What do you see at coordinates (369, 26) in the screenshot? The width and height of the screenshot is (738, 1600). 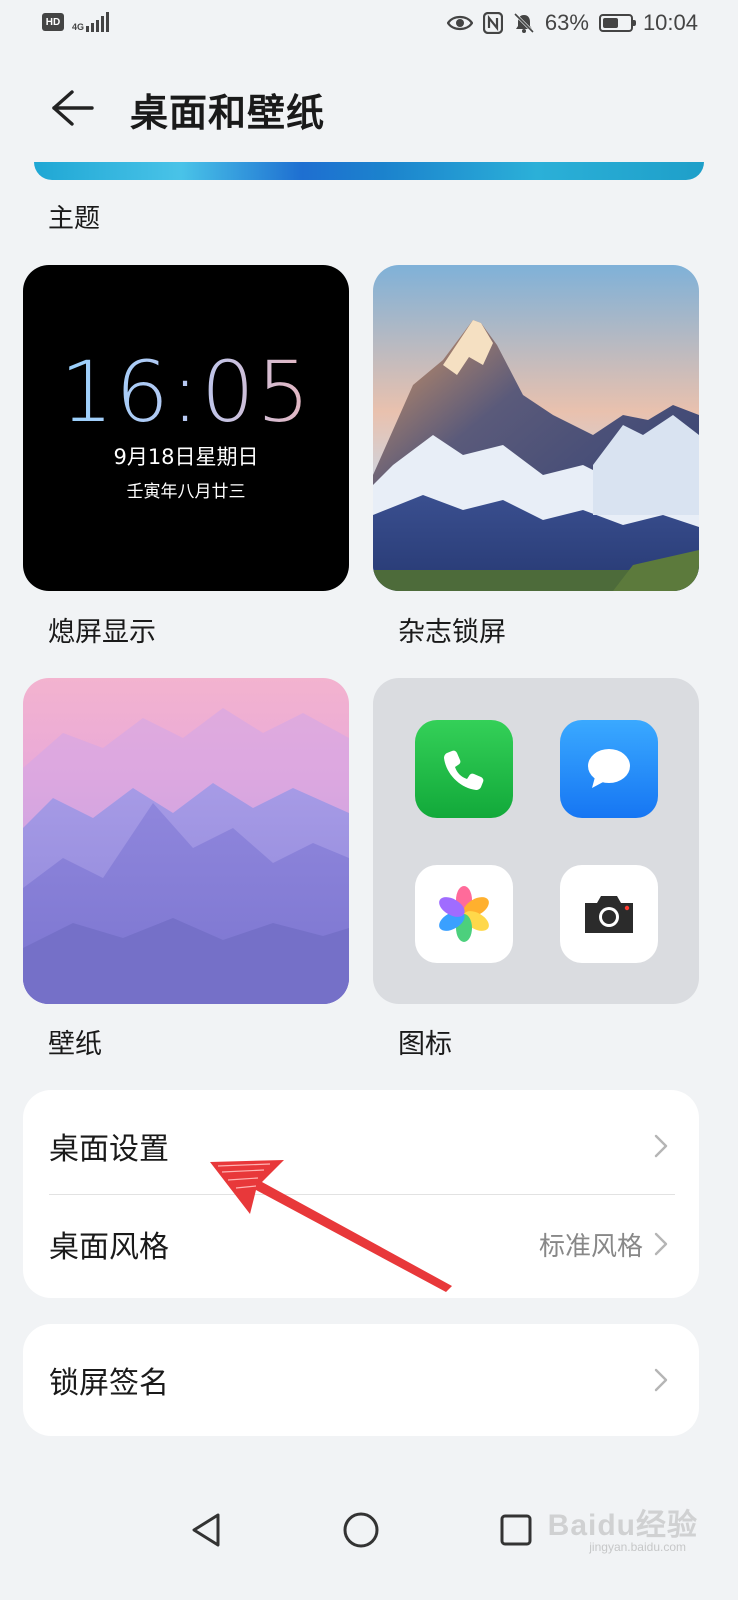 I see `status-bar: HD 4G 63% 10:04` at bounding box center [369, 26].